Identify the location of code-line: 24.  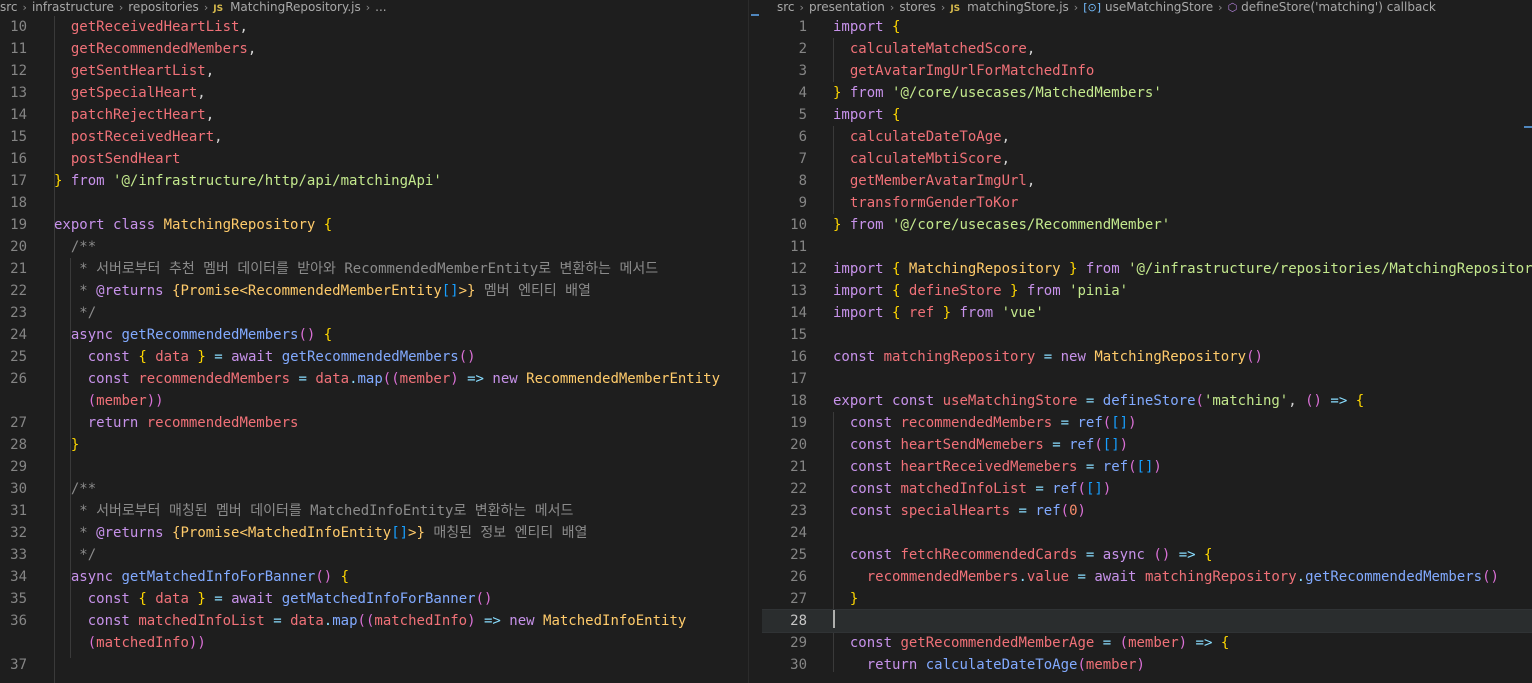
(1147, 533).